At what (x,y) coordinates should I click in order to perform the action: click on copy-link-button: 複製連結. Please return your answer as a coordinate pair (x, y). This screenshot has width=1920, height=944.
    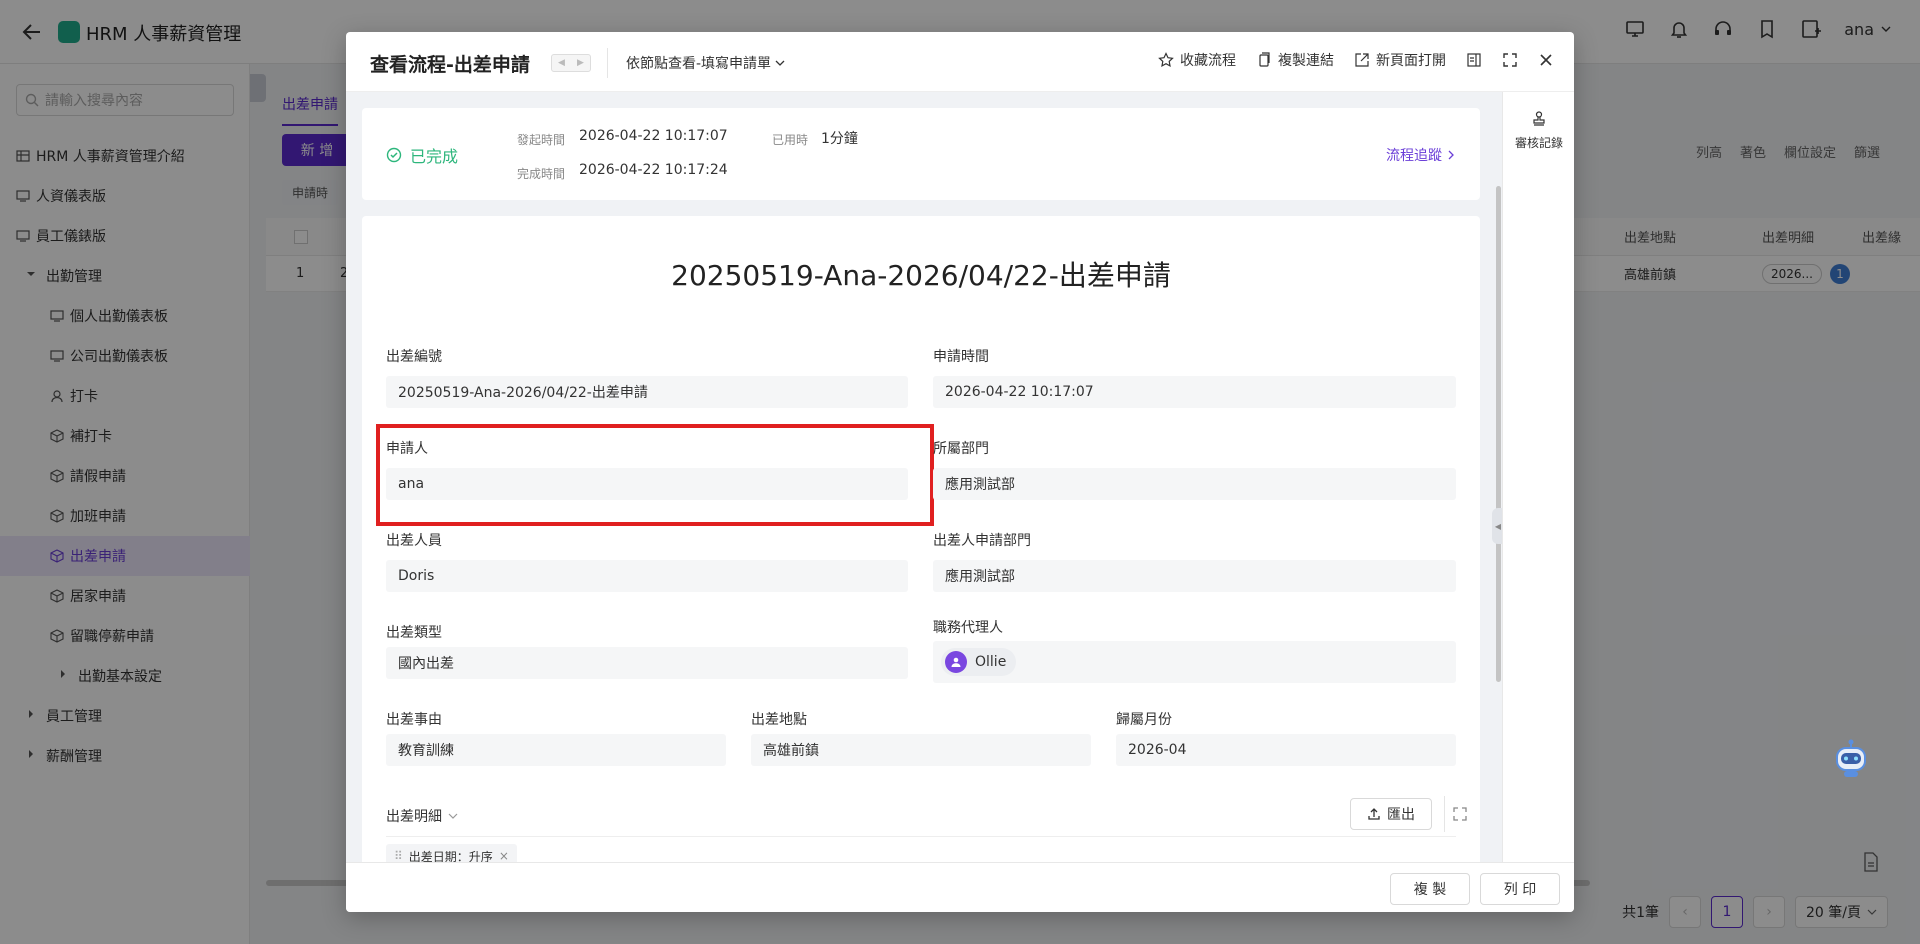
    Looking at the image, I should click on (1295, 60).